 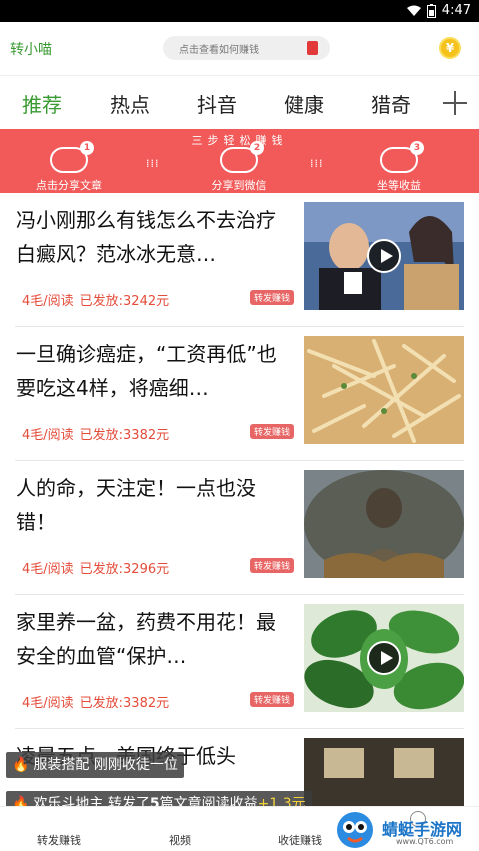 What do you see at coordinates (59, 840) in the screenshot?
I see `nav-share-earn: 转发赚钱` at bounding box center [59, 840].